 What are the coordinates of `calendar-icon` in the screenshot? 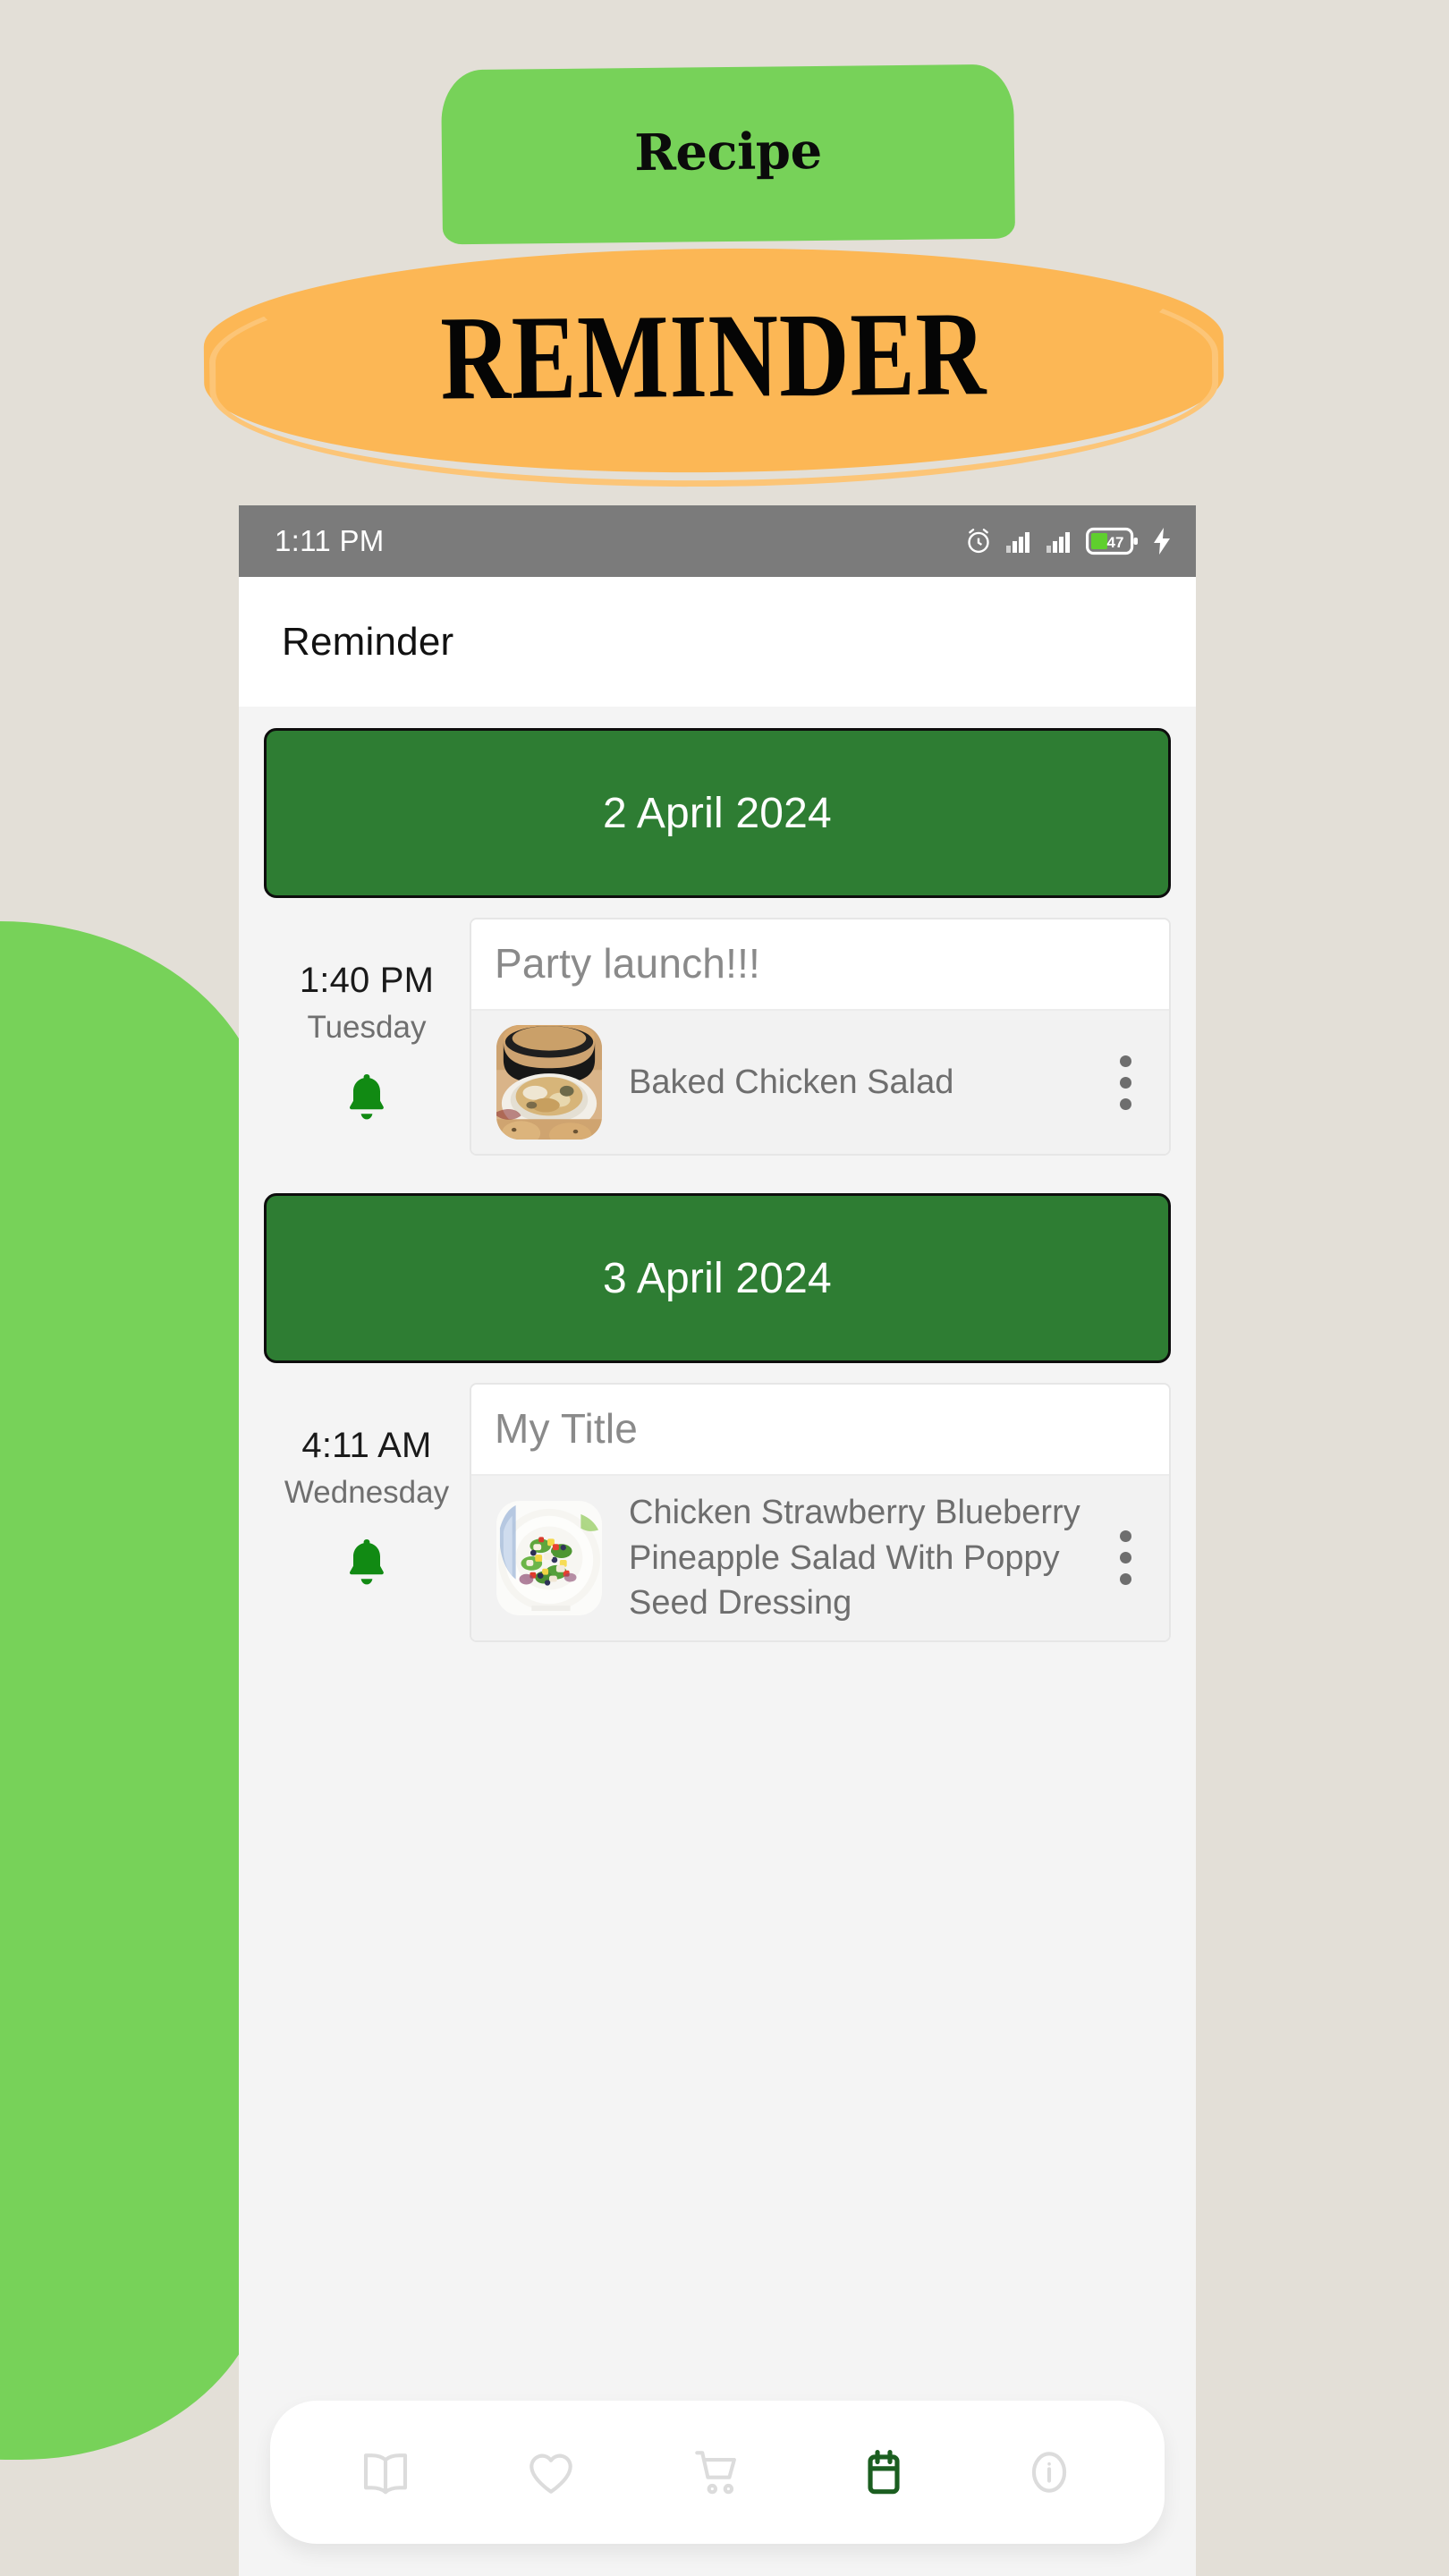 It's located at (883, 2472).